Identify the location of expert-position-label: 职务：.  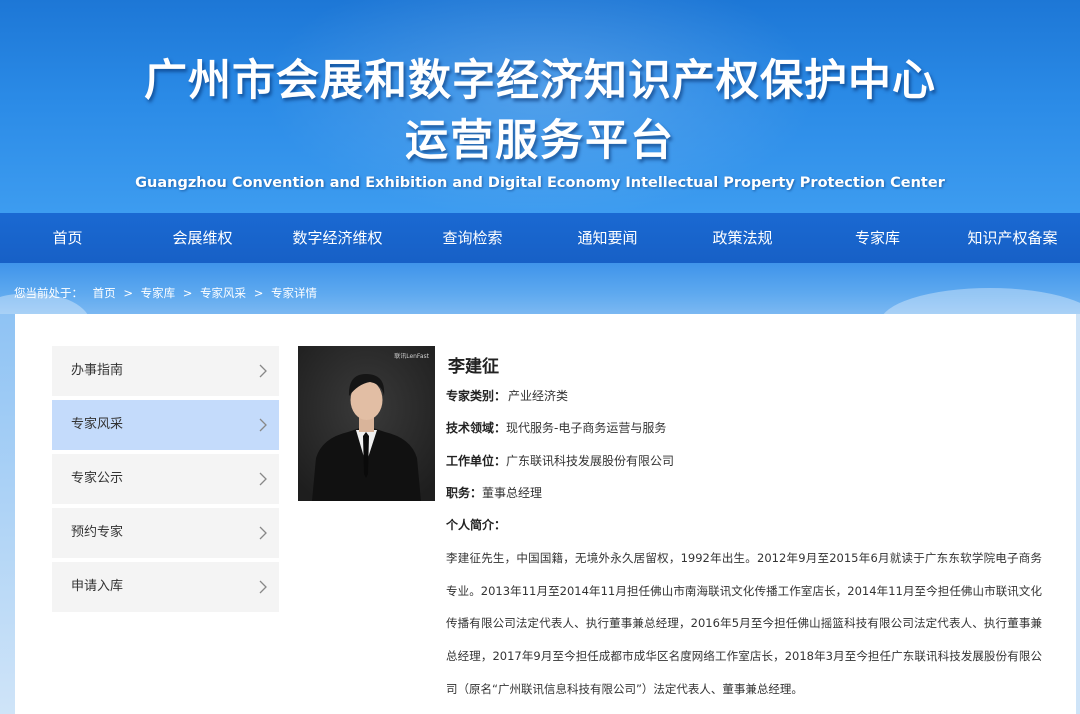
(464, 493).